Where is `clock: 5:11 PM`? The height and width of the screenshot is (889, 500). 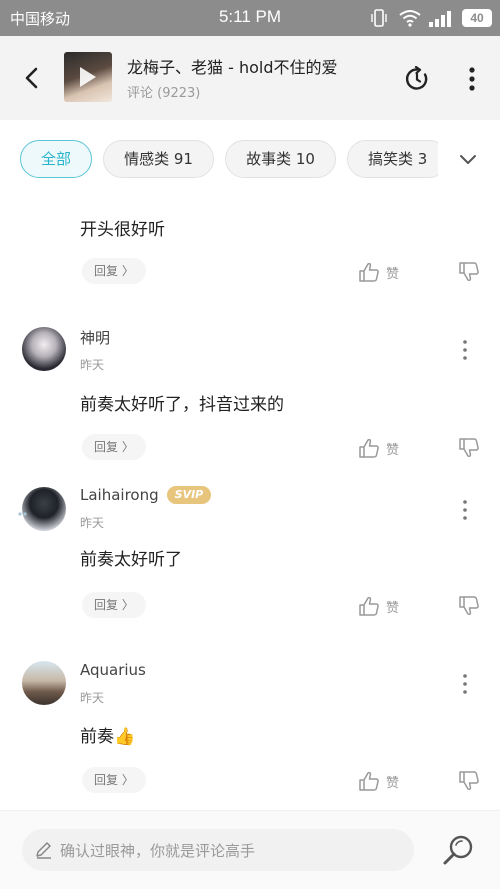
clock: 5:11 PM is located at coordinates (250, 16).